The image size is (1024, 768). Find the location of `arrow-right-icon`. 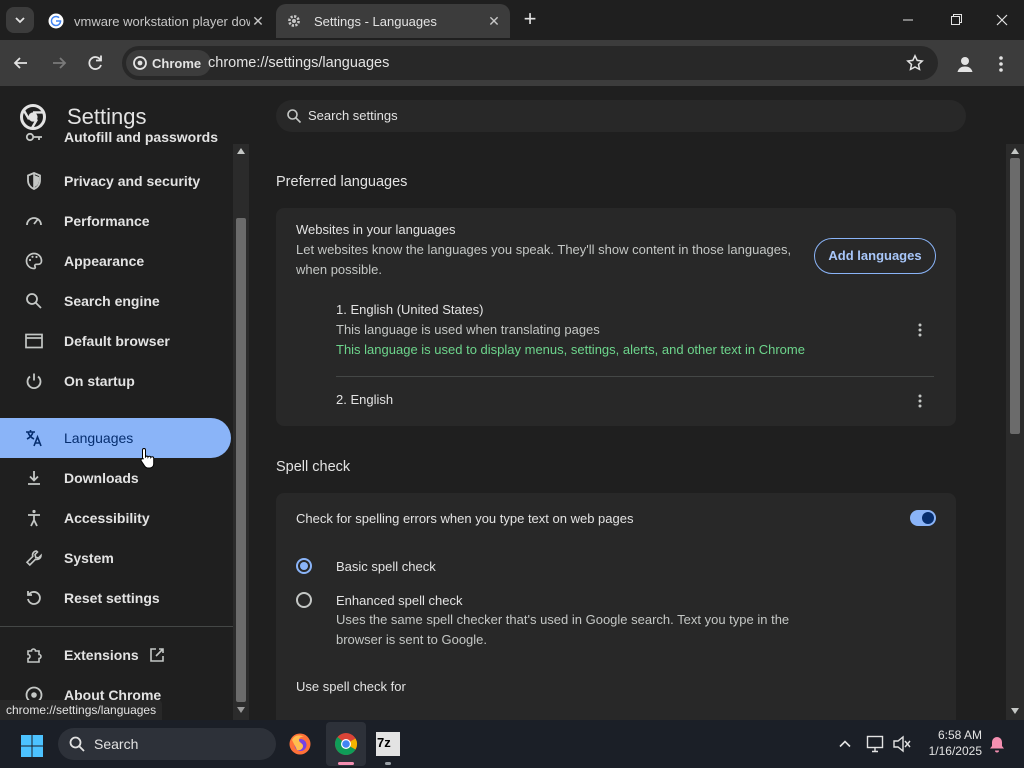

arrow-right-icon is located at coordinates (60, 63).